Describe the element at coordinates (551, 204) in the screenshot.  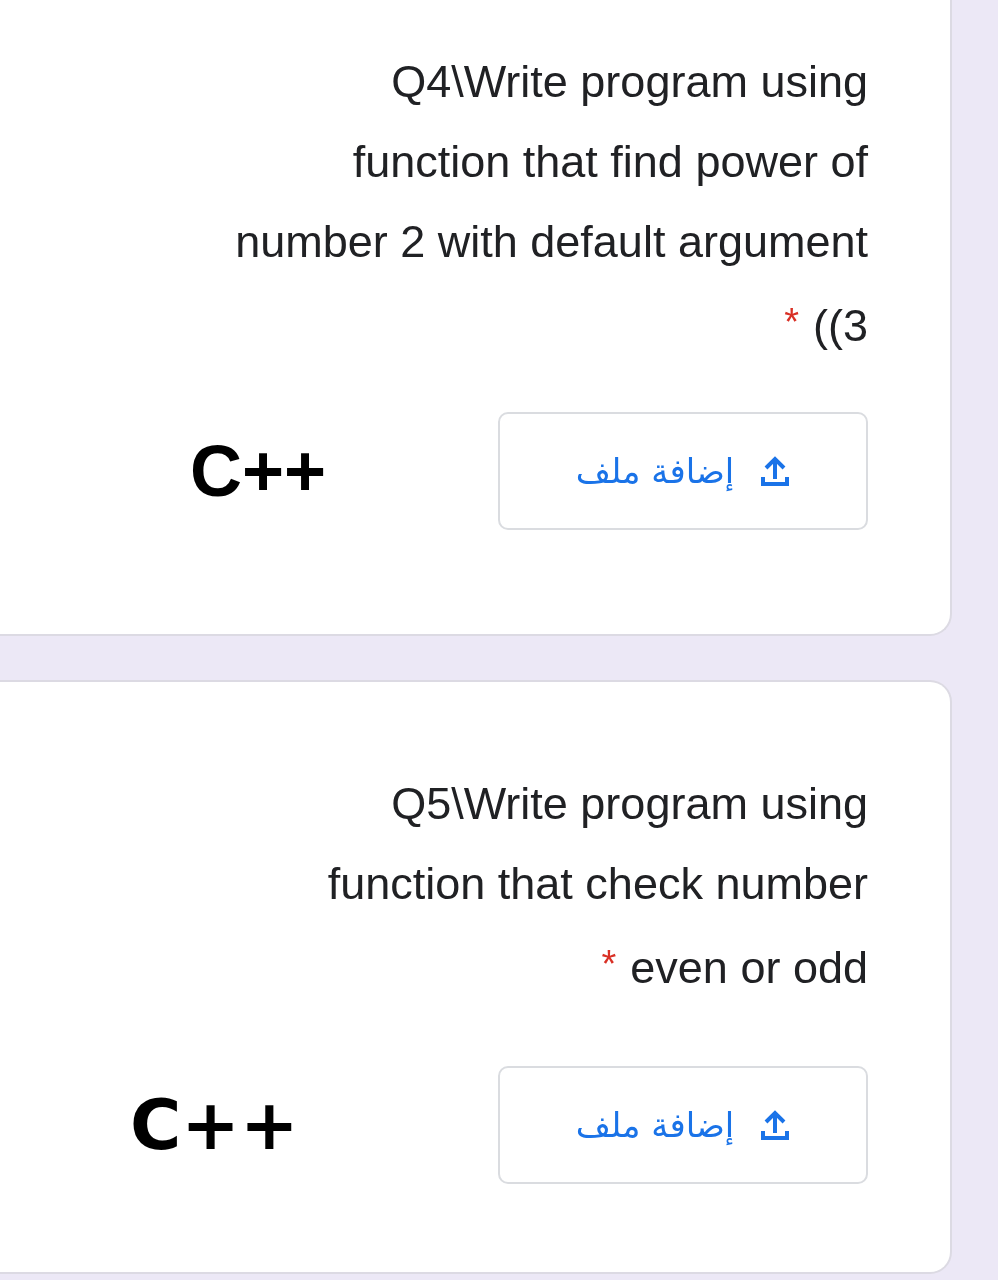
I see `question-text: Q4\Write program using function that find power of number 2 with default argument $^{*}$ ((3` at that location.